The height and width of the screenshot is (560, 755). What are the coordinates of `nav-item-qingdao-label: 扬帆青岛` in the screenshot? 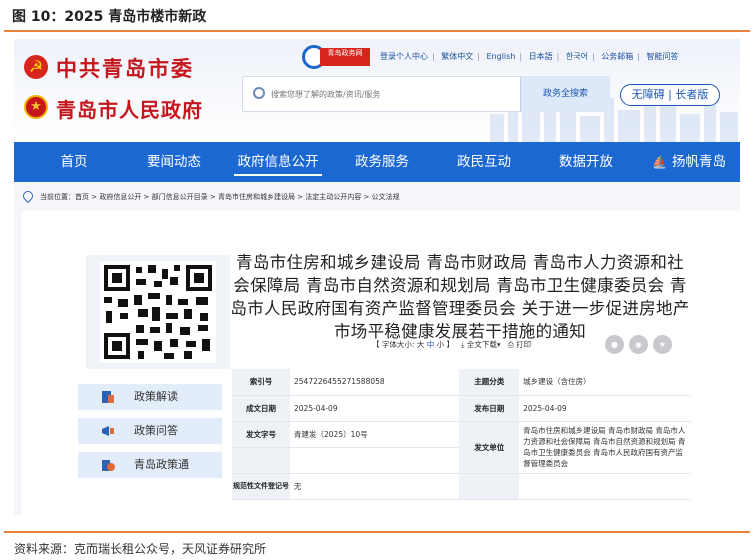 It's located at (698, 162).